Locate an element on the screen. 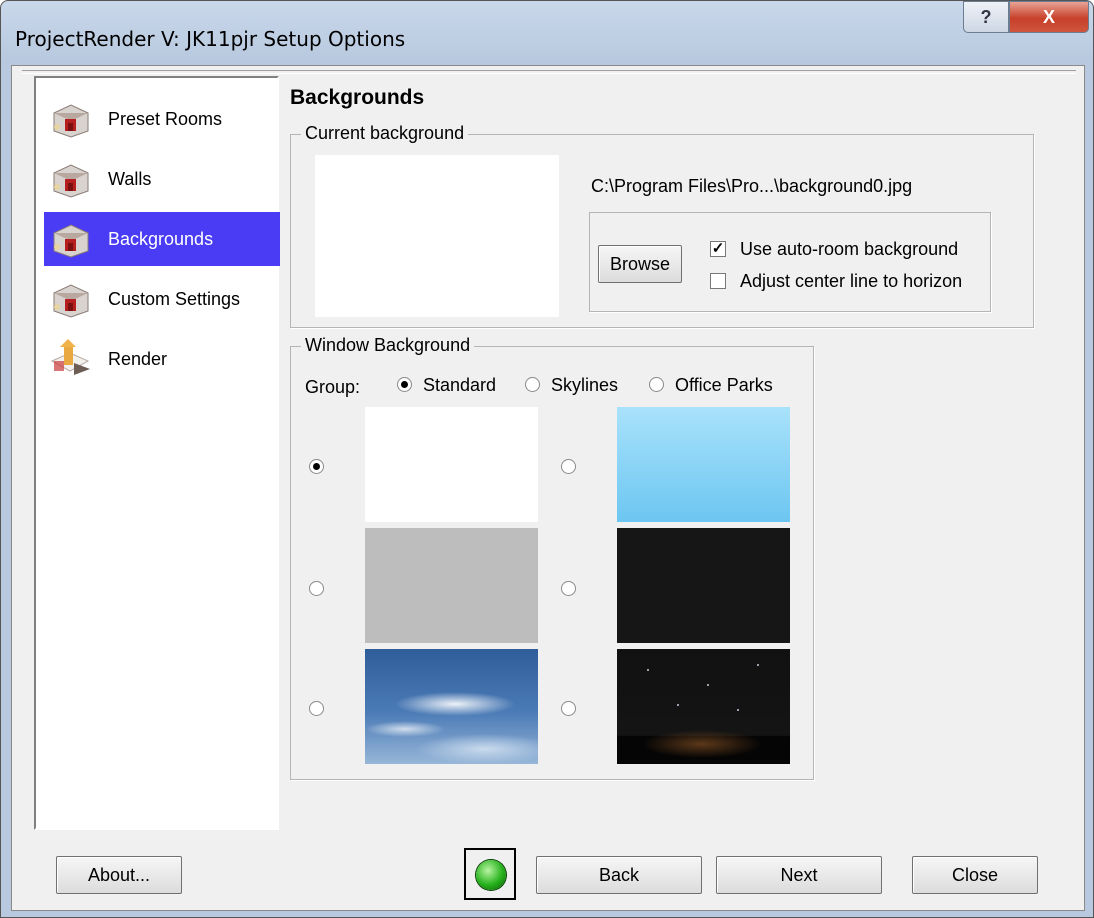  background-gray-radio is located at coordinates (316, 588).